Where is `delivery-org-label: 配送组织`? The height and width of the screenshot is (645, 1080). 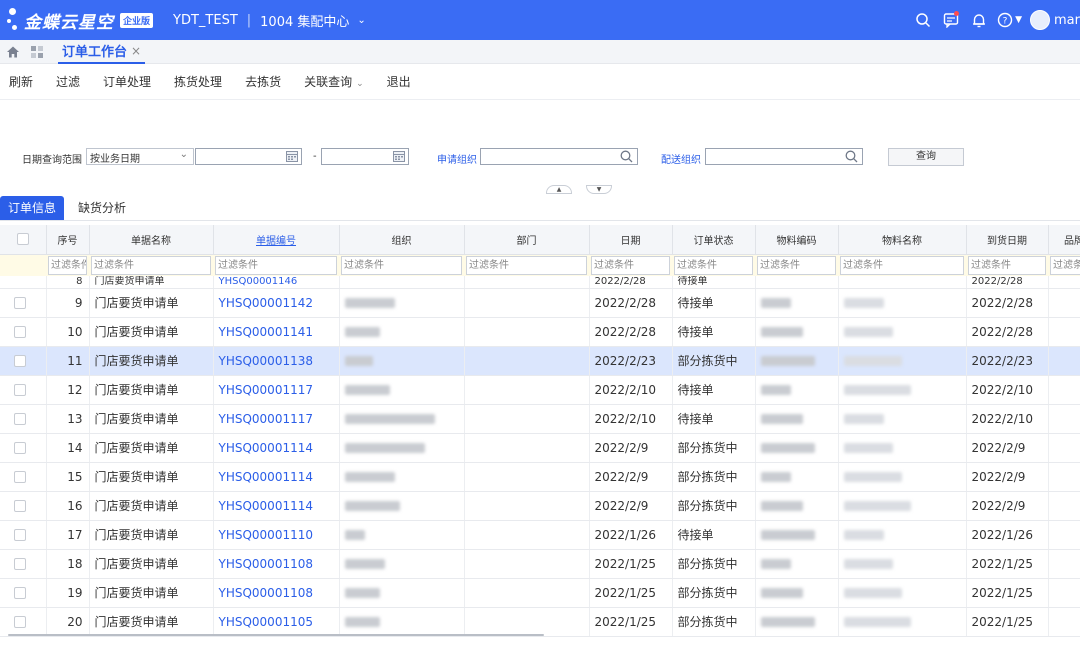 delivery-org-label: 配送组织 is located at coordinates (681, 158).